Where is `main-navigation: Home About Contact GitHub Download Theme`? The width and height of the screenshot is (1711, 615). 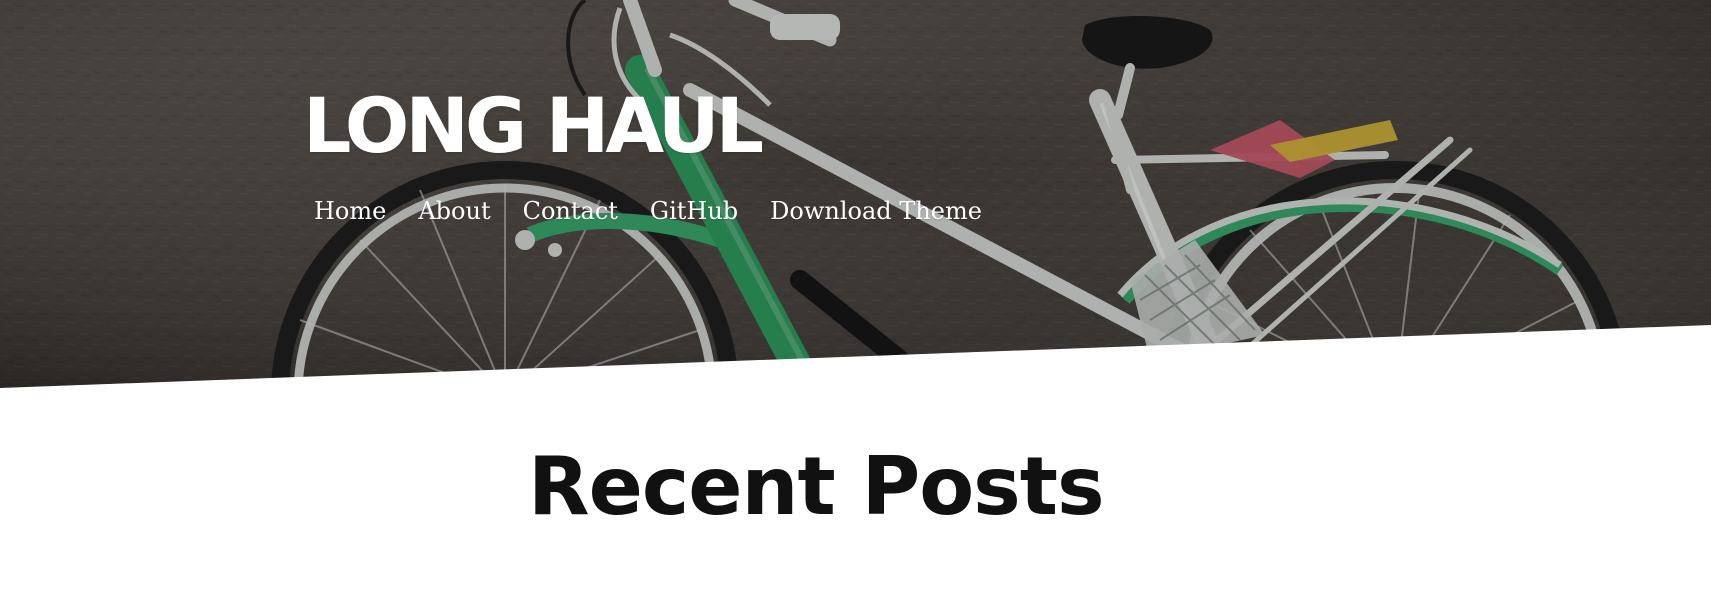 main-navigation: Home About Contact GitHub Download Theme is located at coordinates (648, 211).